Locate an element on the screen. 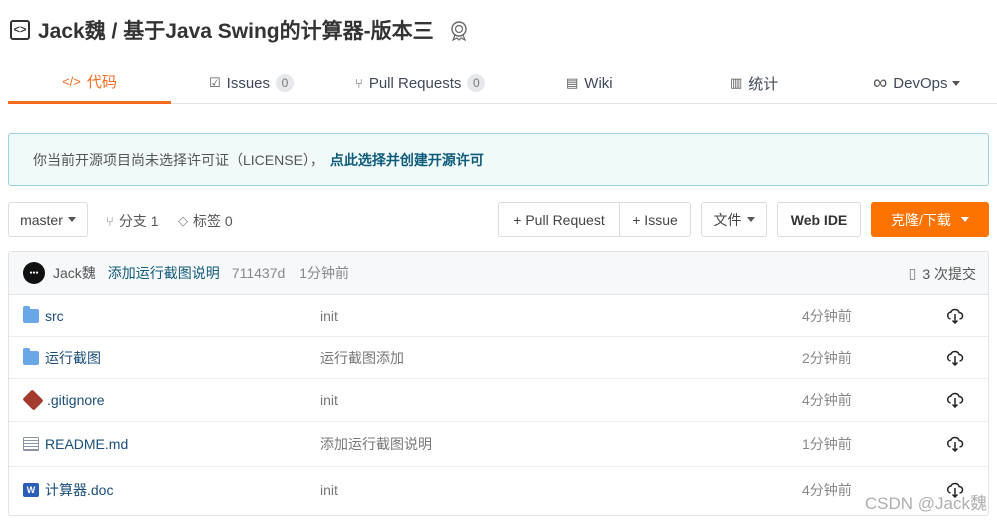 The height and width of the screenshot is (520, 997). file-commit-message: 添加运行截图说明 is located at coordinates (376, 444).